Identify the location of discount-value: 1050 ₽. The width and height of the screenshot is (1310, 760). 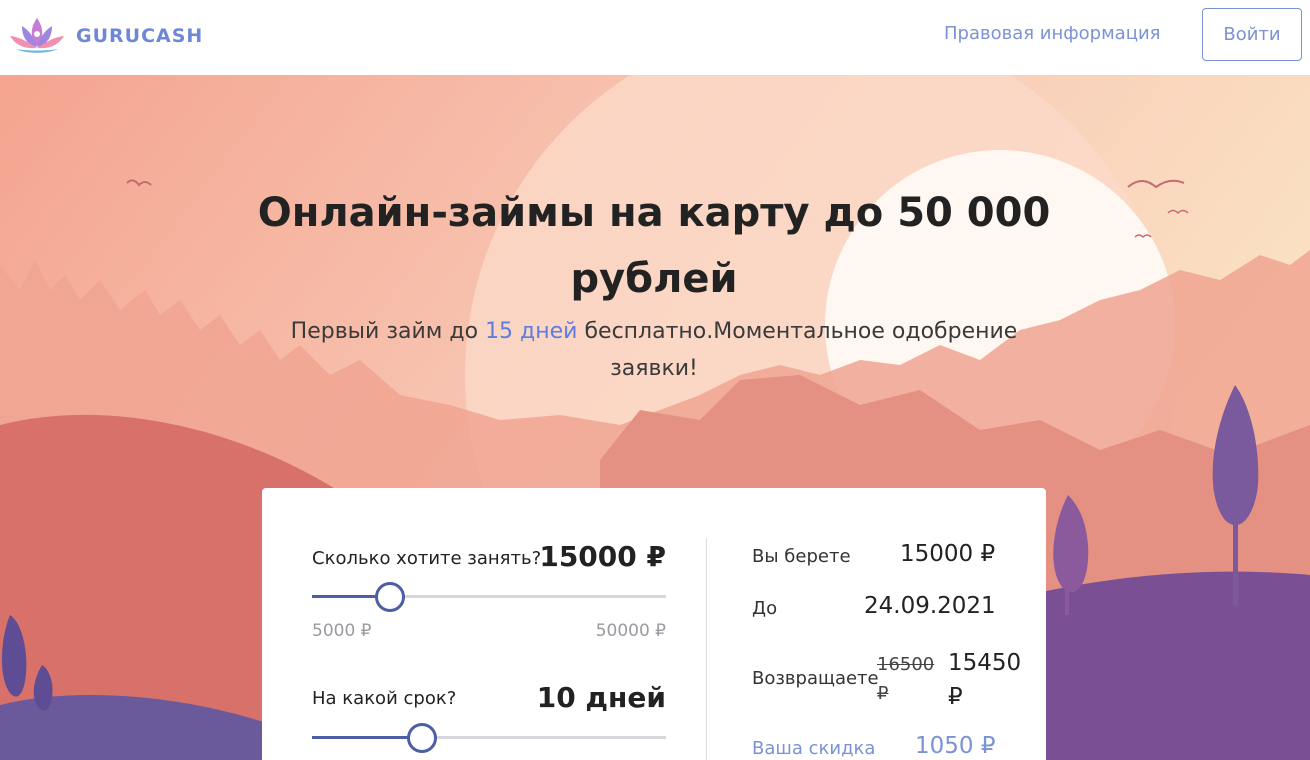
(955, 746).